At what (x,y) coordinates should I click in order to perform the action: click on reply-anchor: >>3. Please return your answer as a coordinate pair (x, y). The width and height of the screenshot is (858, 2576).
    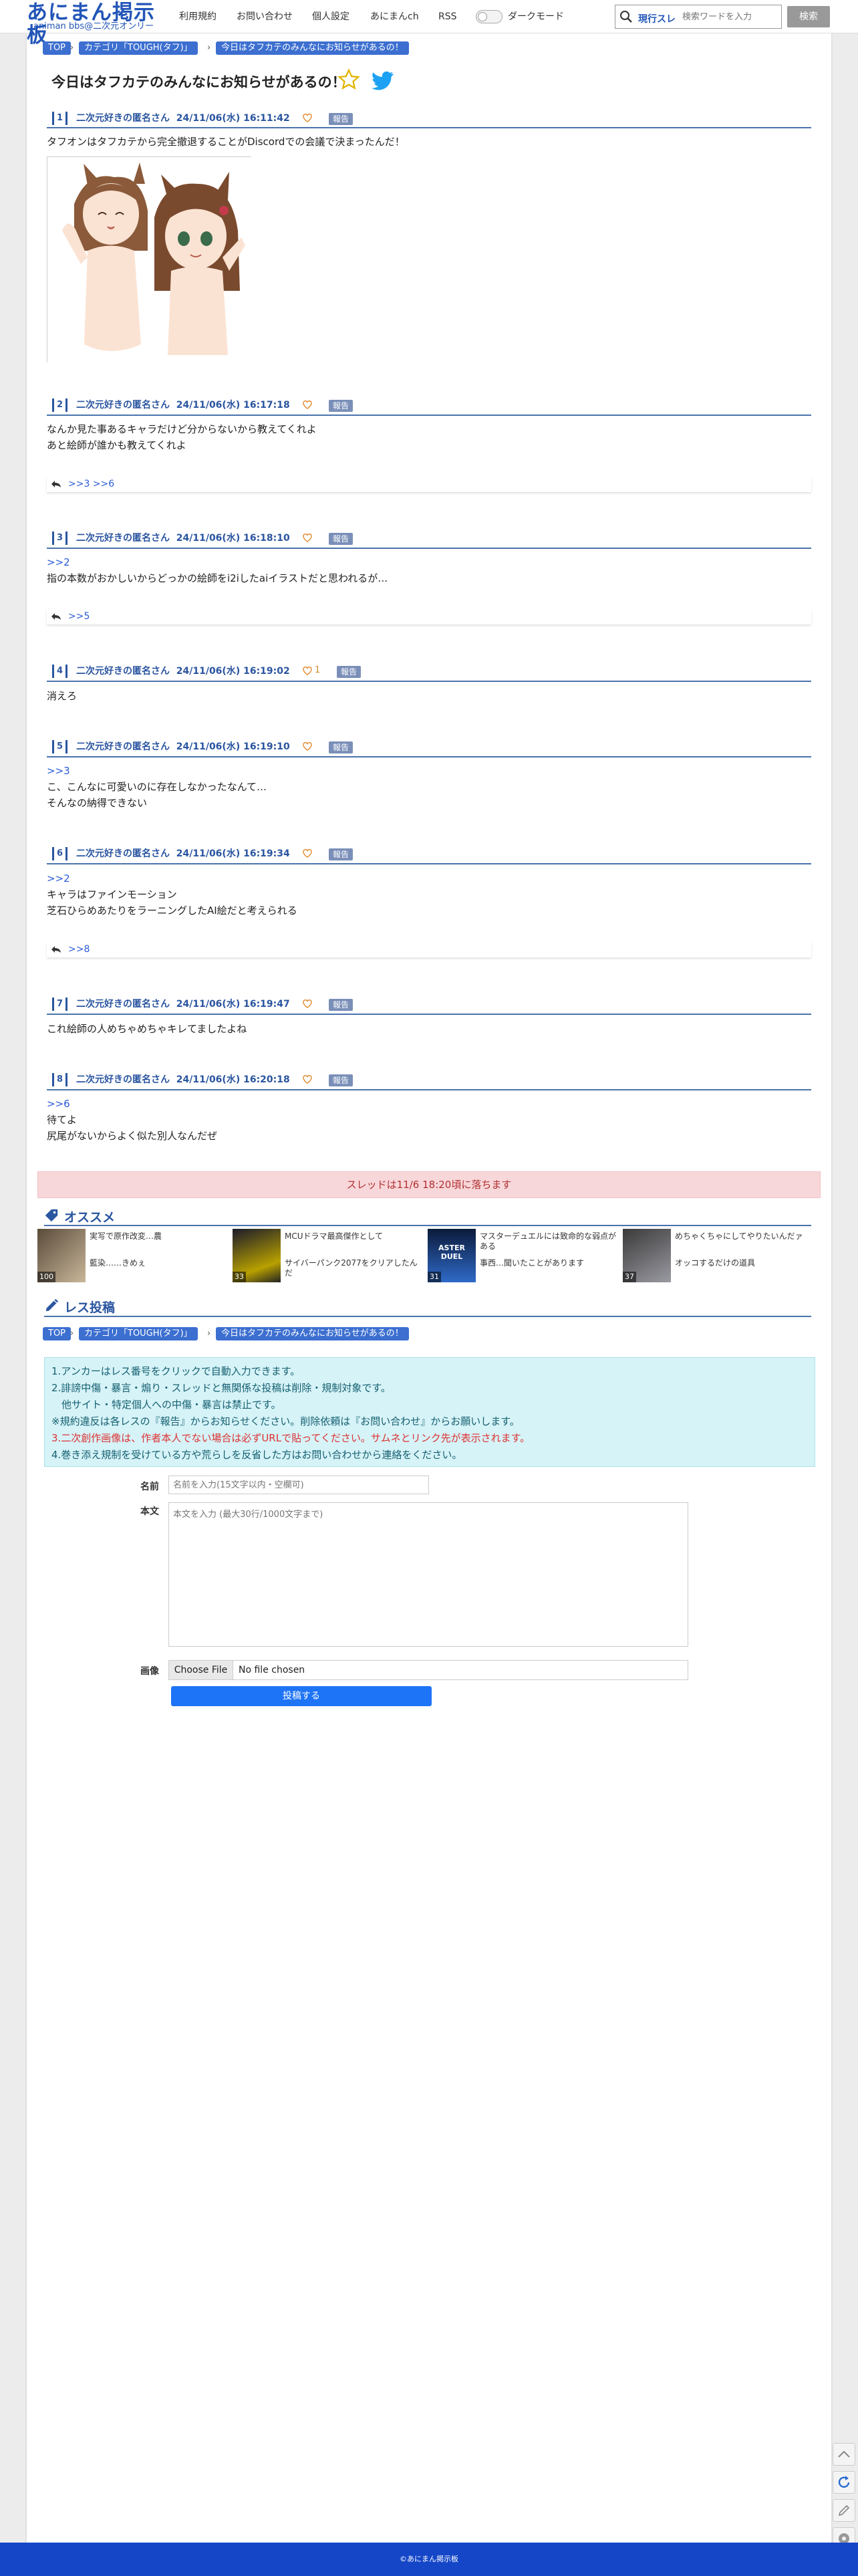
    Looking at the image, I should click on (428, 771).